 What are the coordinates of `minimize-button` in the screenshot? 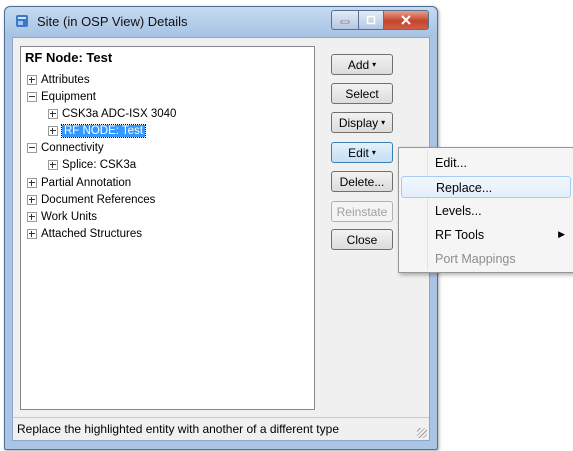 It's located at (345, 20).